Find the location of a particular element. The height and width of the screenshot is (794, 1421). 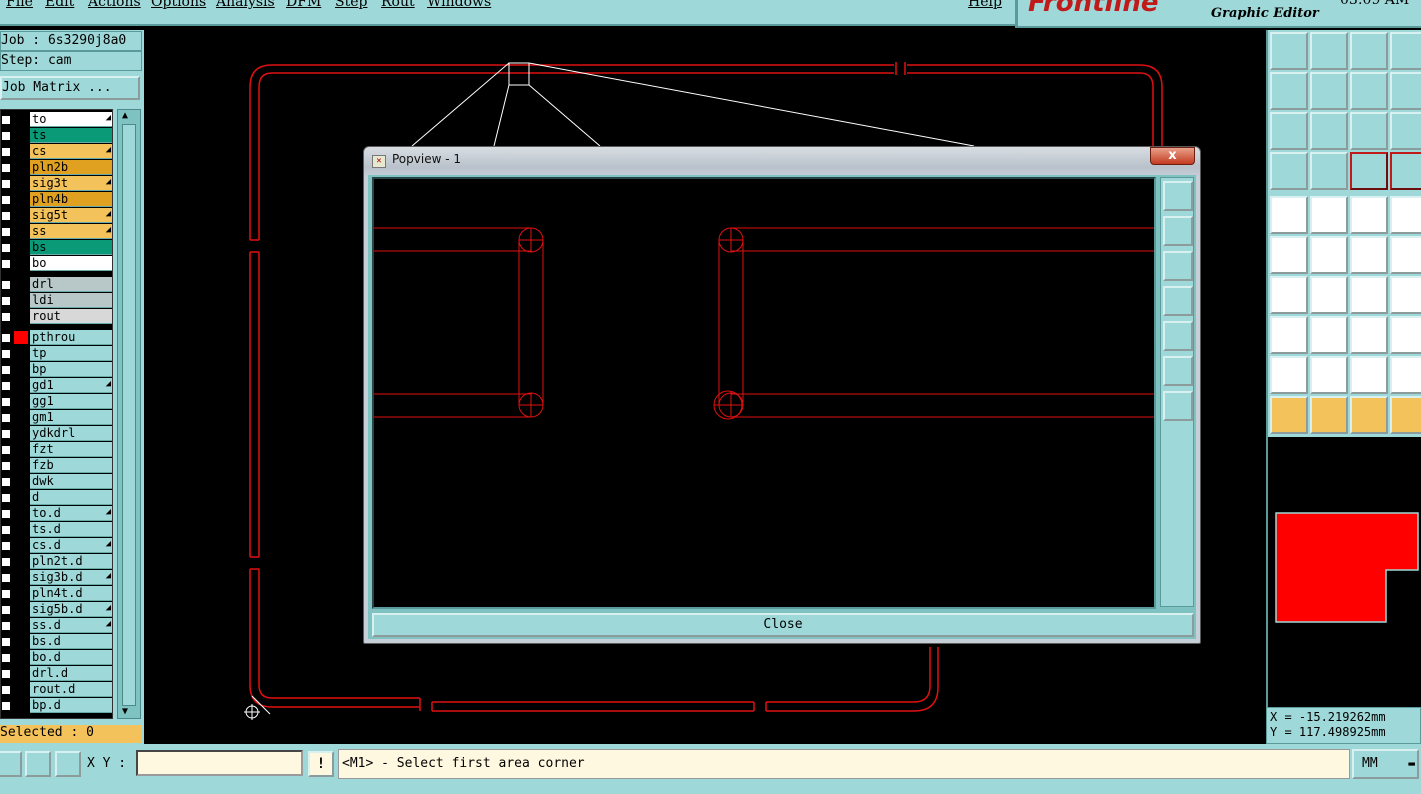

move-point-icon is located at coordinates (1369, 255).